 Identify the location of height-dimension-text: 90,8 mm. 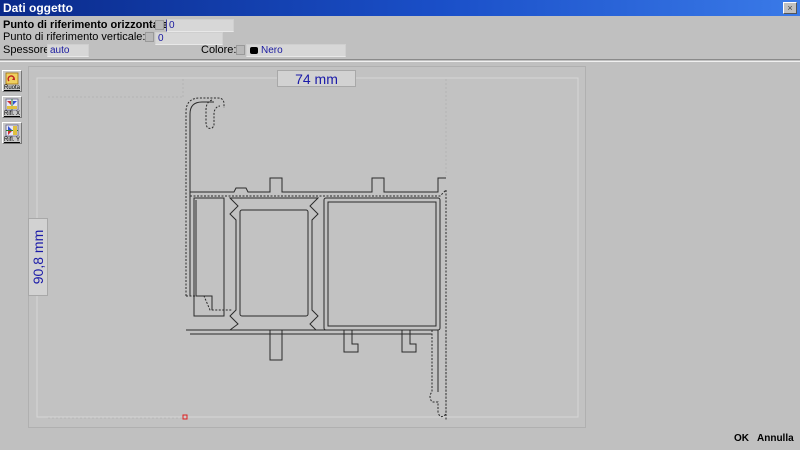
(38, 257).